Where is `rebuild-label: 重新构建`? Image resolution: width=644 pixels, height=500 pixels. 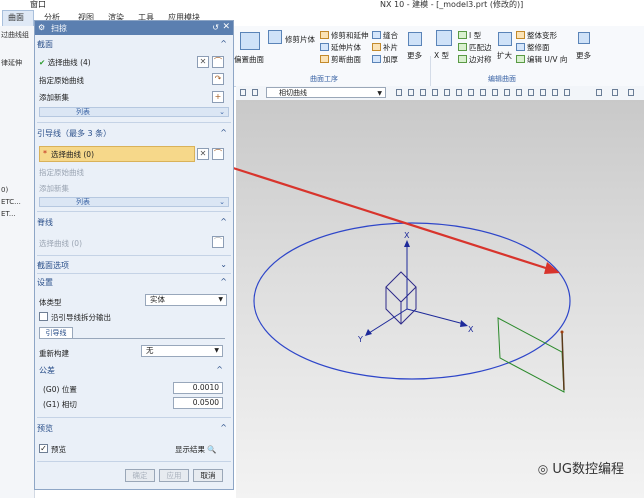
rebuild-label: 重新构建 is located at coordinates (54, 353).